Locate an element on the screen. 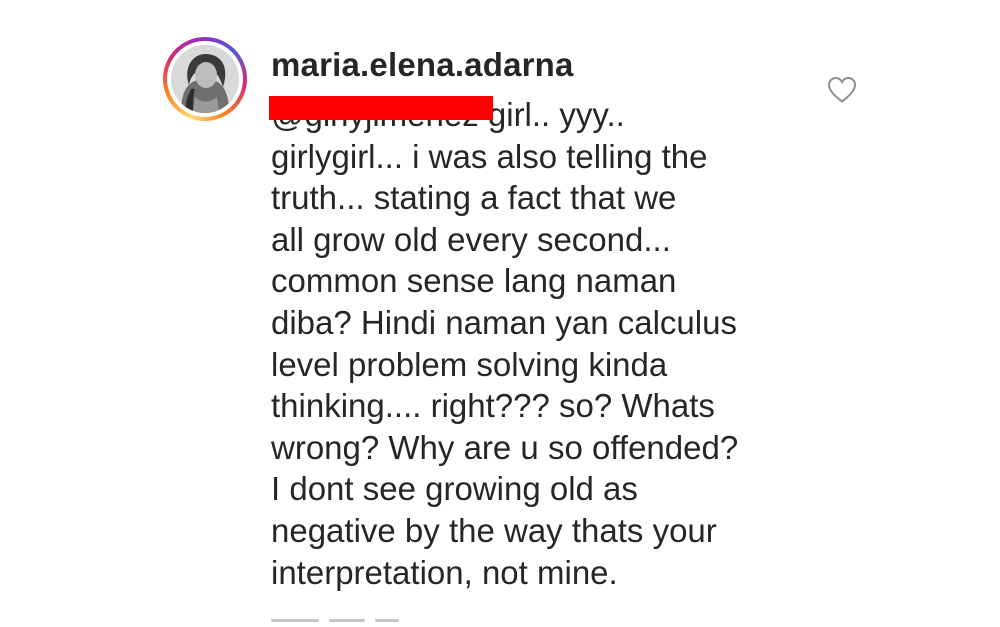 The height and width of the screenshot is (627, 1000). comment-line: girlygirl... i was also telling the is located at coordinates (489, 156).